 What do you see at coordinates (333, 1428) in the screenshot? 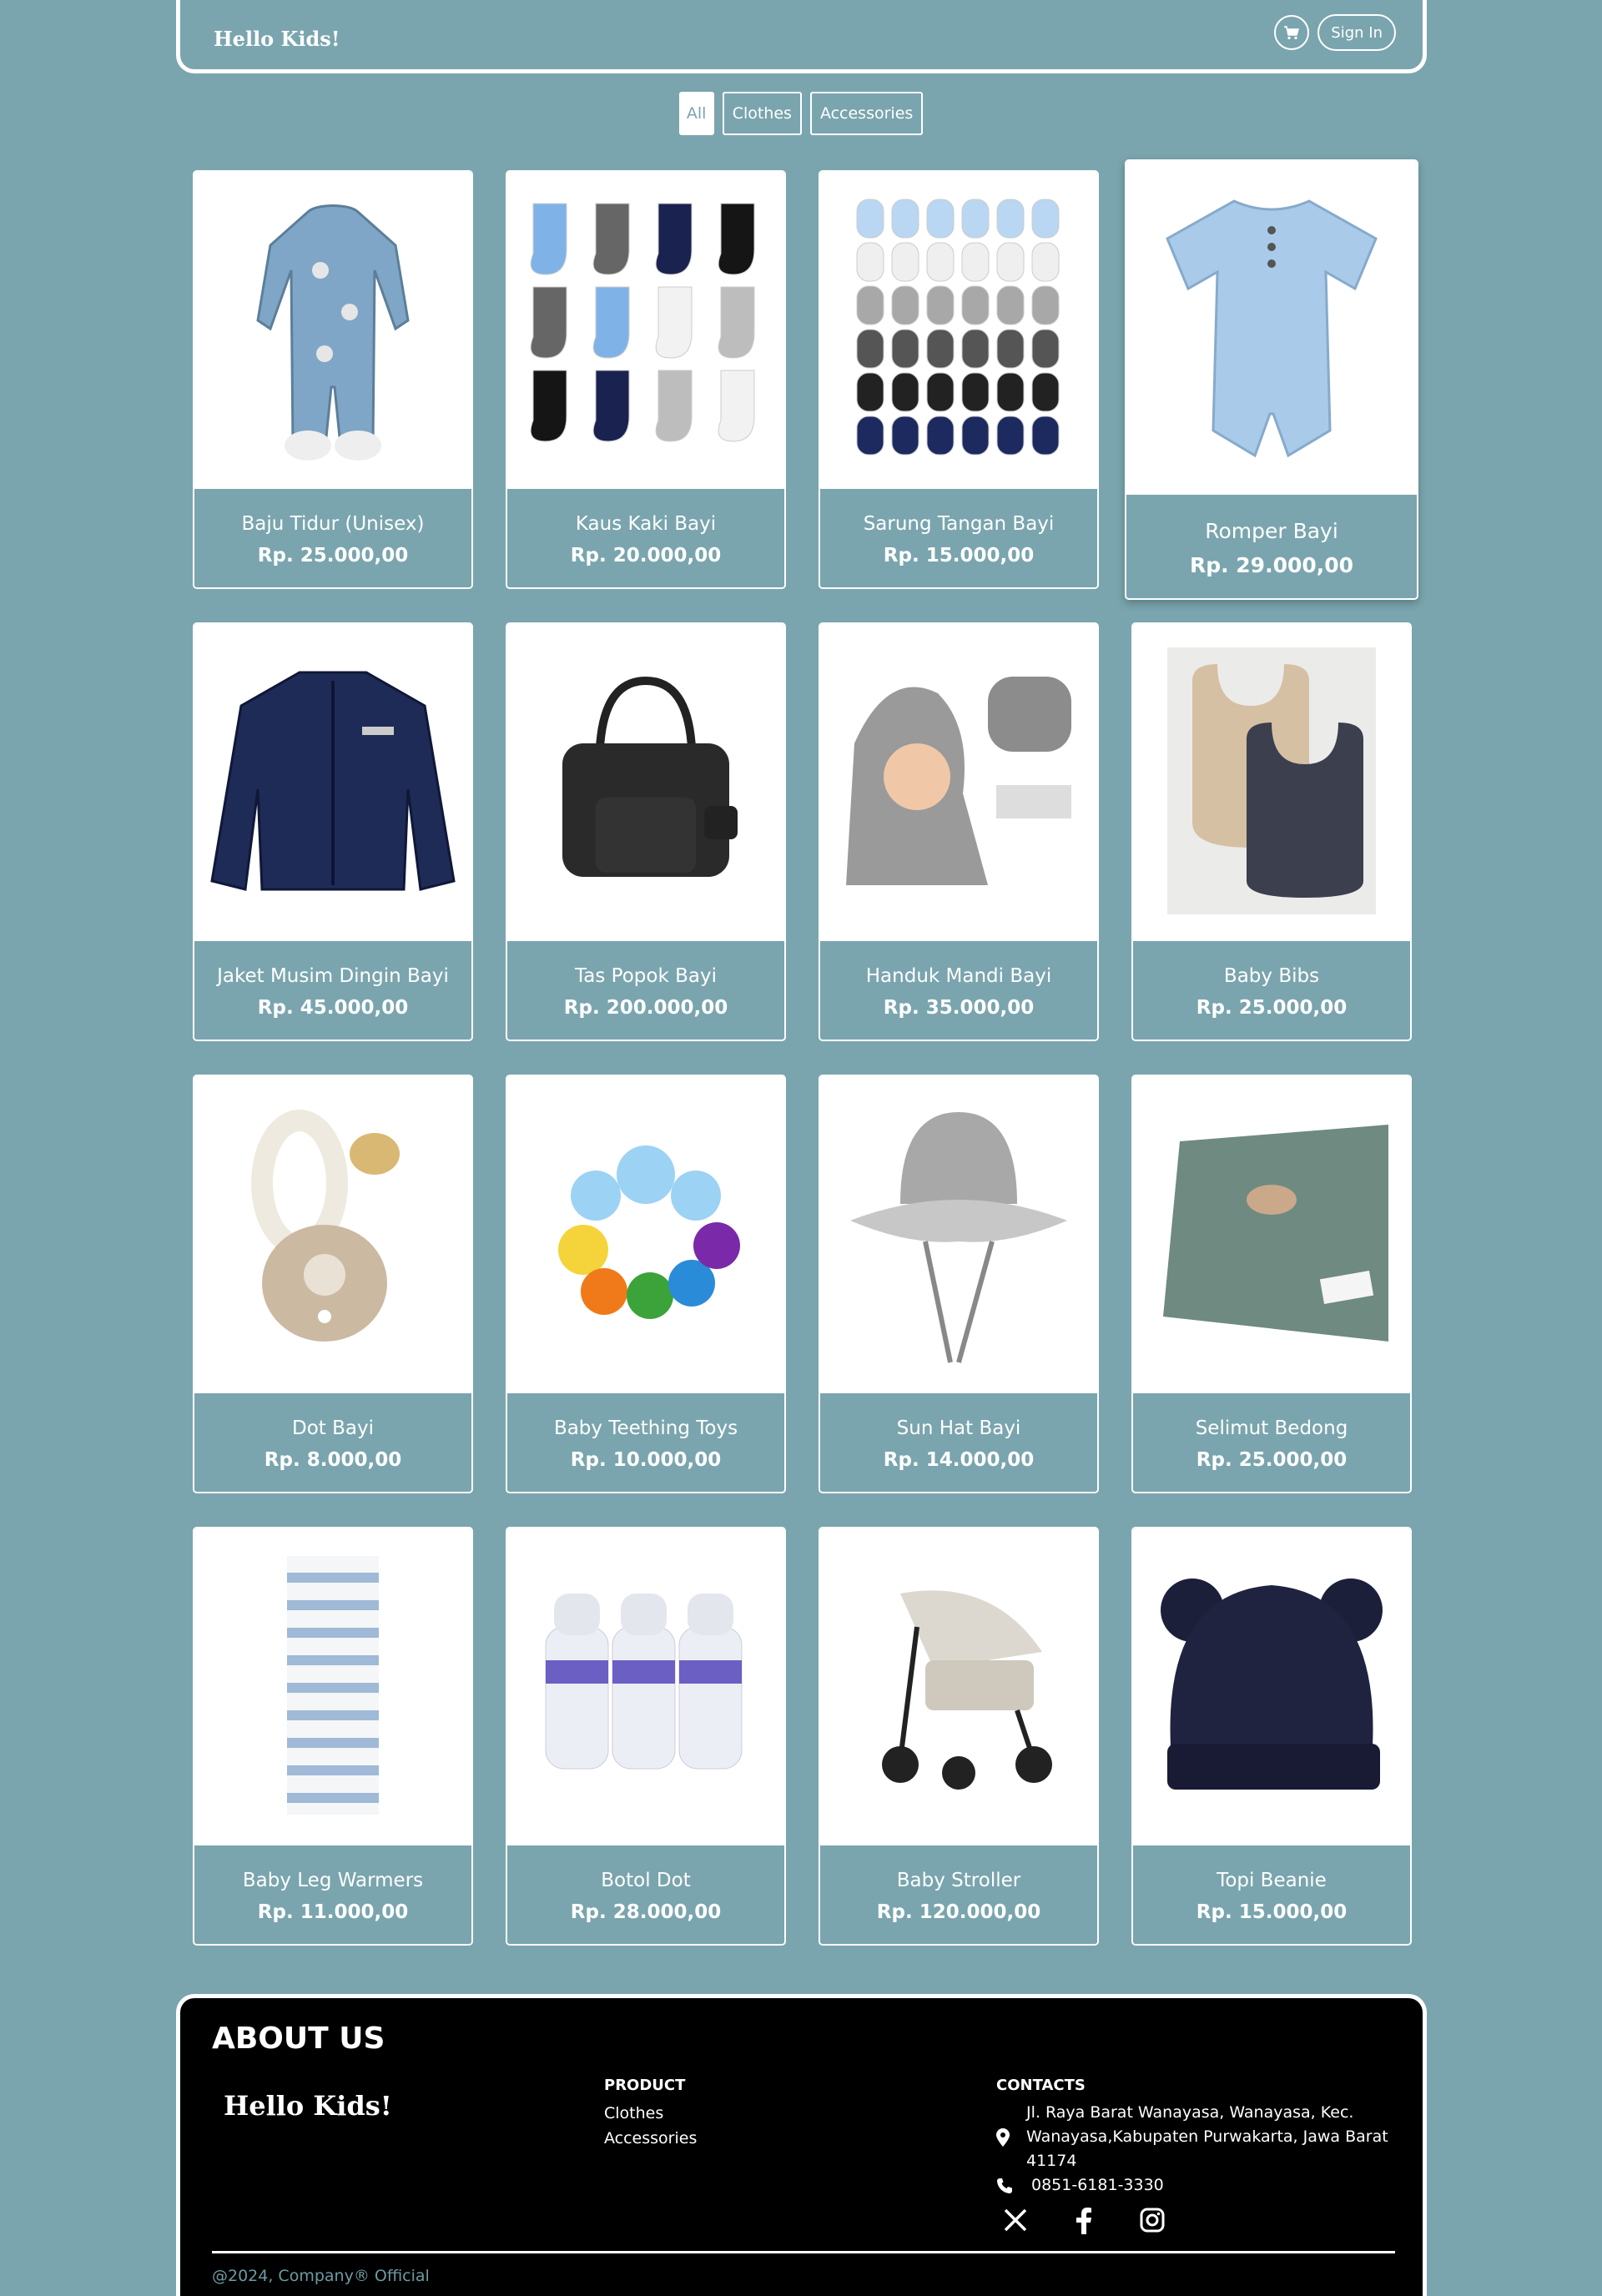
I see `product-name: Dot Bayi` at bounding box center [333, 1428].